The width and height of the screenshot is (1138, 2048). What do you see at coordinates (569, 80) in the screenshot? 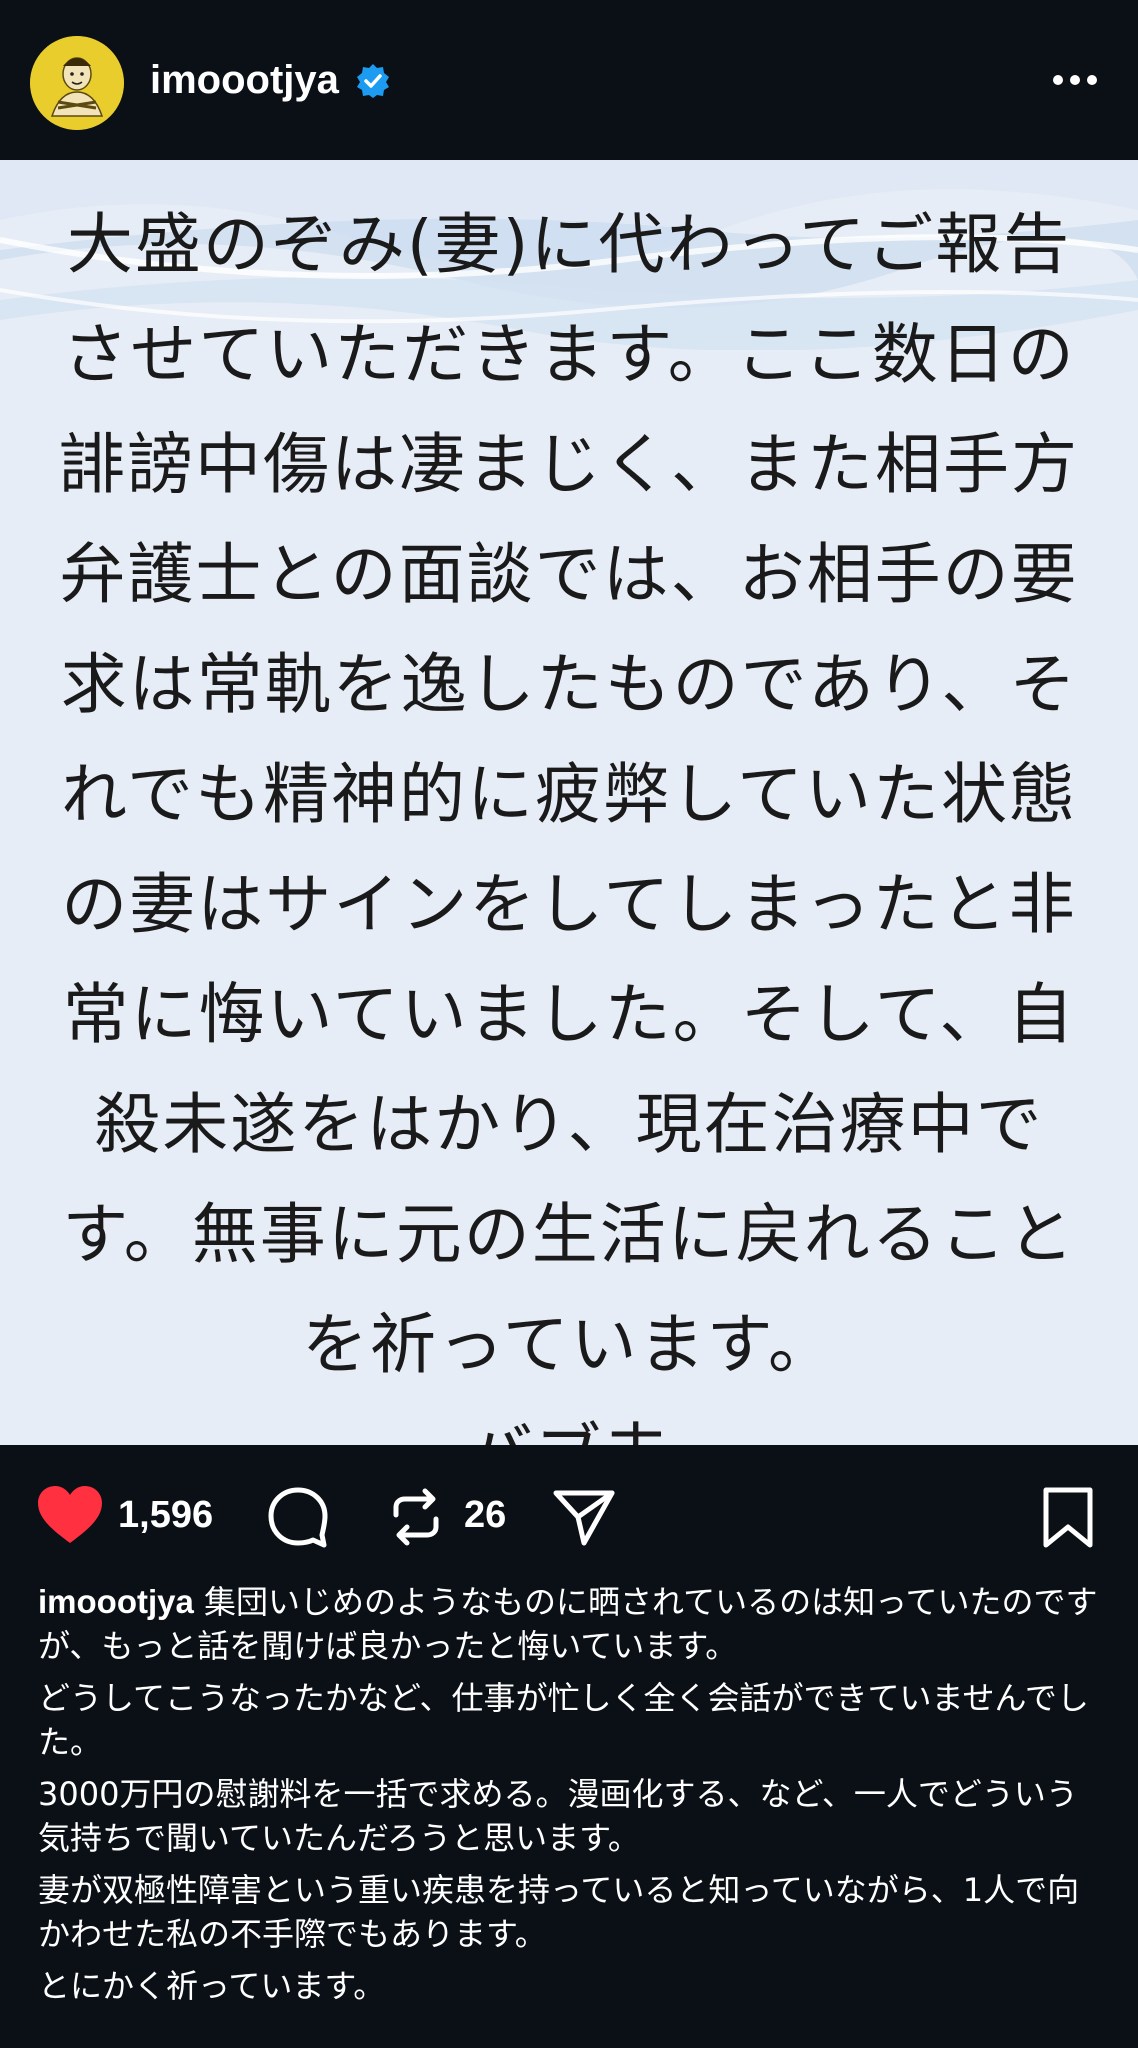
I see `post-header: imoootjya` at bounding box center [569, 80].